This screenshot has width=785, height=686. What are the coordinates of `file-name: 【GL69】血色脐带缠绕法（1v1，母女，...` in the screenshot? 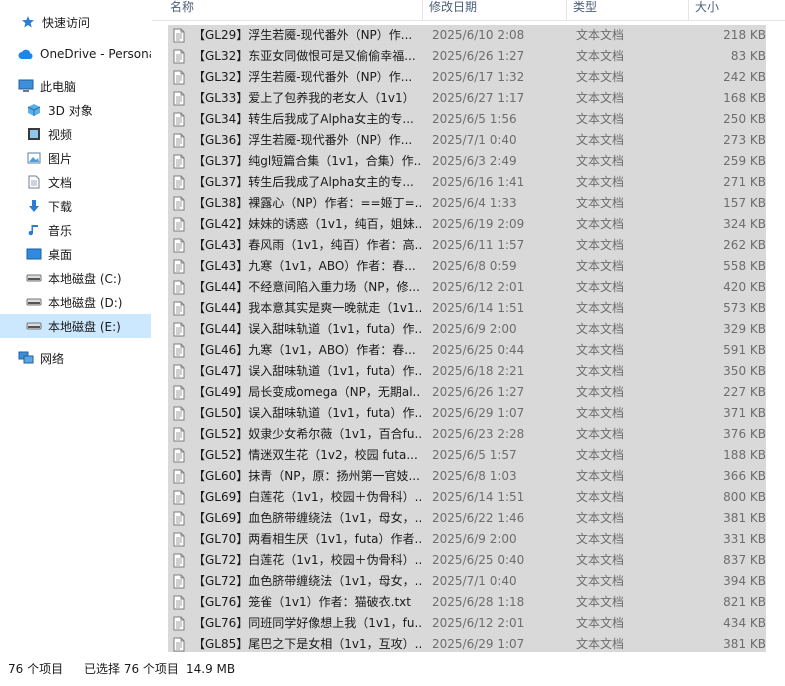 It's located at (307, 518).